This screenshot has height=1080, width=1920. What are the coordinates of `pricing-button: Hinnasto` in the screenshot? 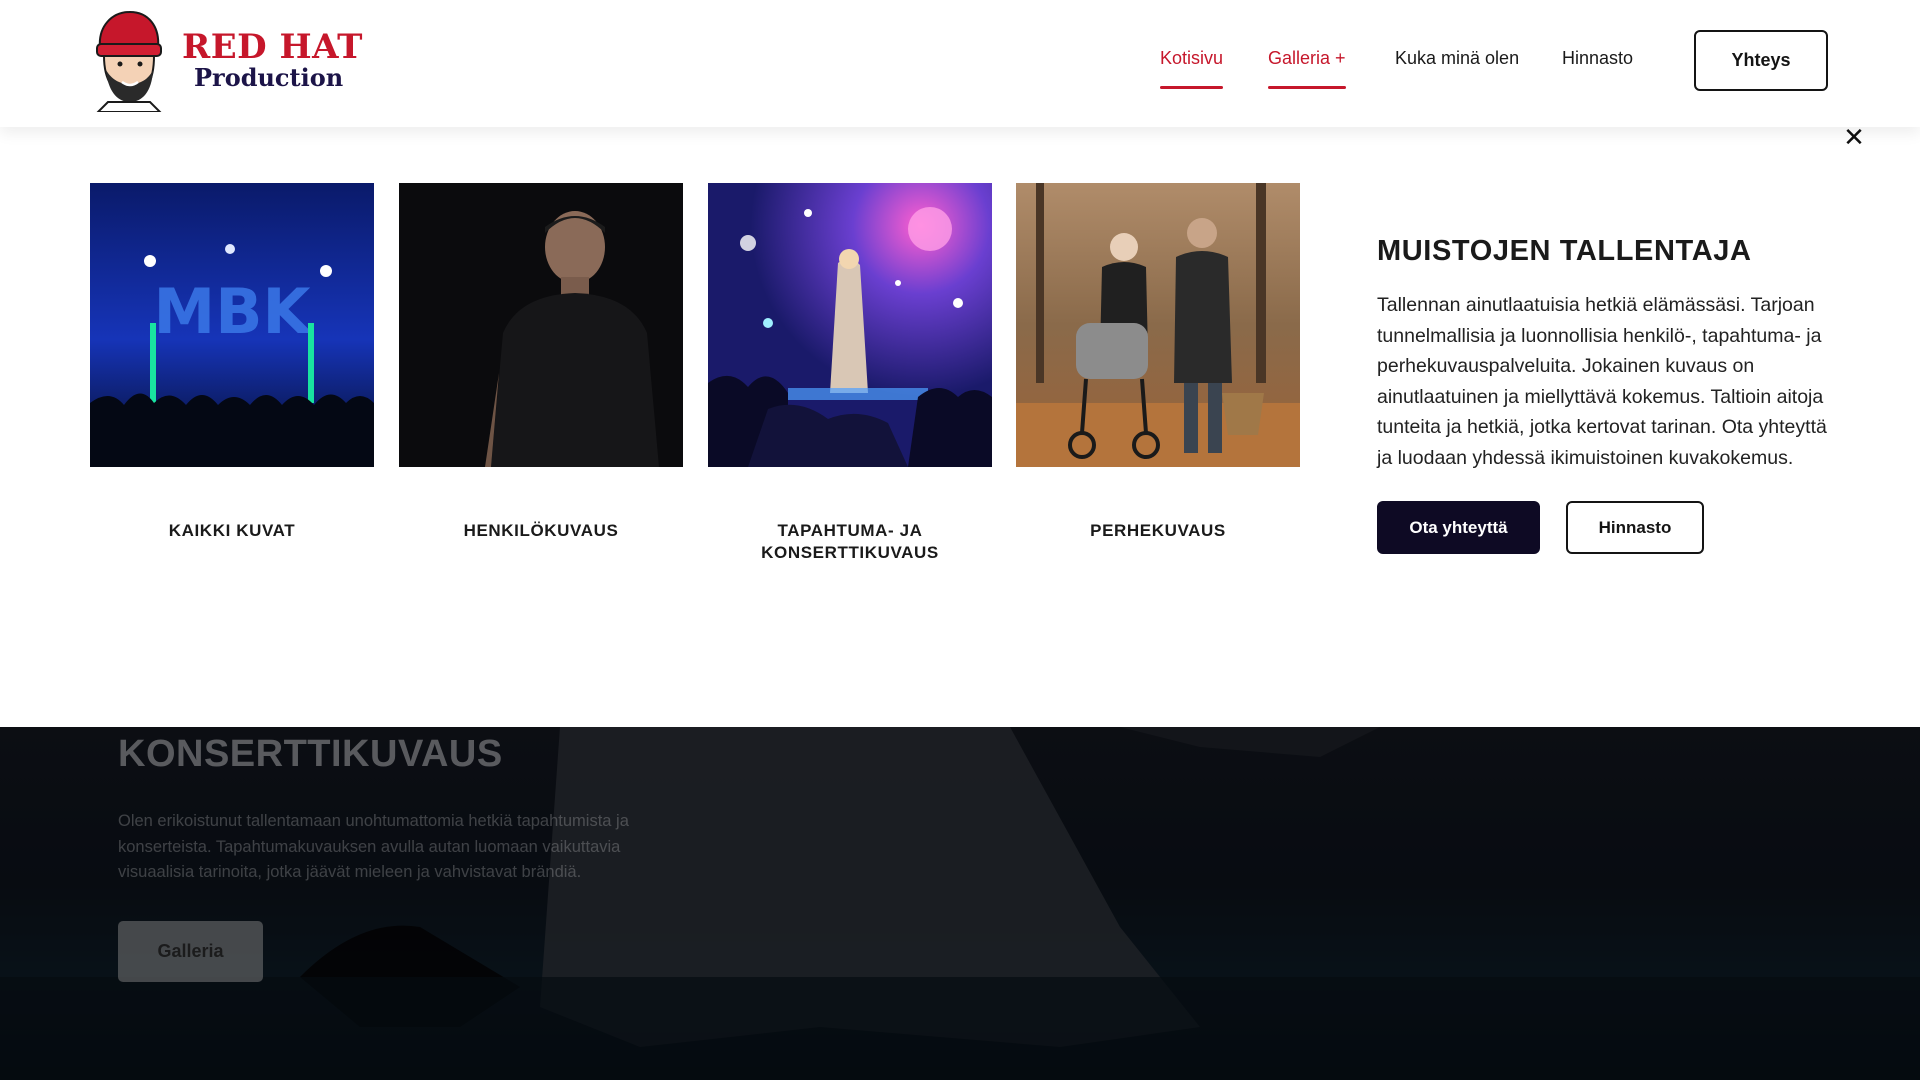 It's located at (1635, 527).